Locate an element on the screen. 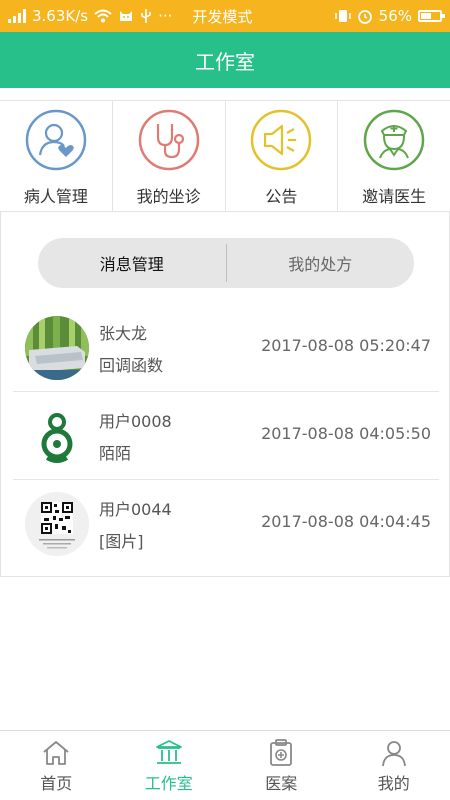  battery-percent: 56% is located at coordinates (395, 16).